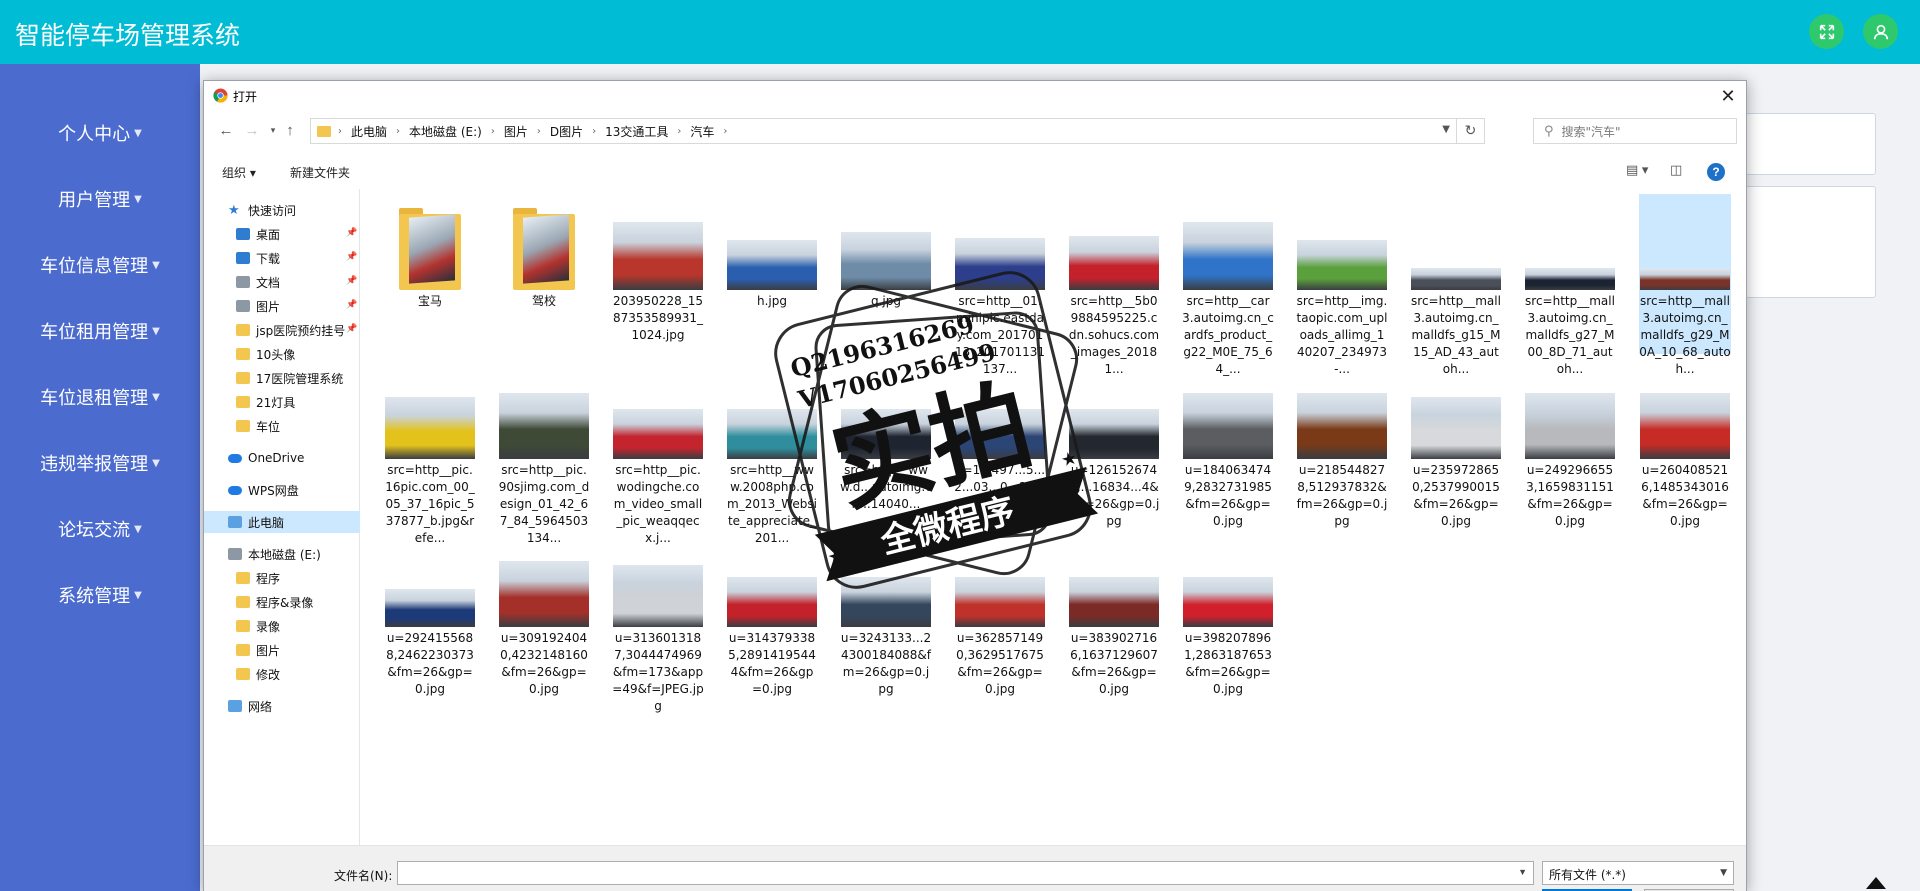 The height and width of the screenshot is (891, 1920). Describe the element at coordinates (965, 873) in the screenshot. I see `filename-input: ▼` at that location.